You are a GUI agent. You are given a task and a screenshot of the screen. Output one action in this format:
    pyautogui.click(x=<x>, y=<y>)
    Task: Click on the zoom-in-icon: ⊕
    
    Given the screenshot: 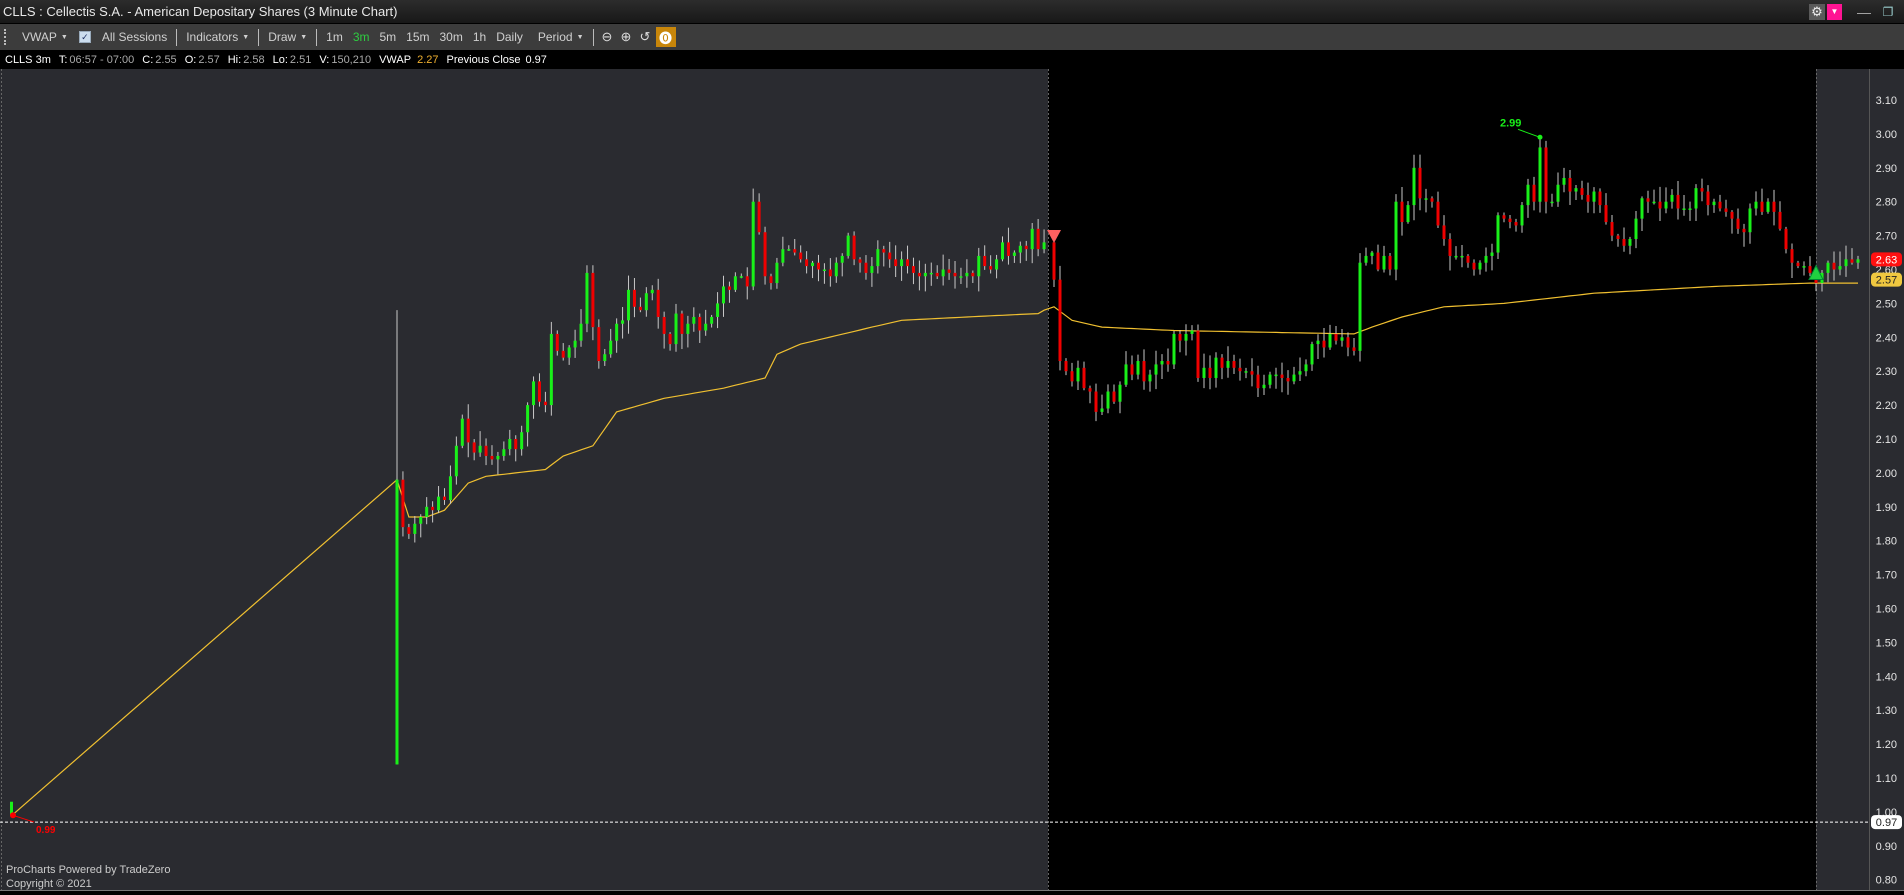 What is the action you would take?
    pyautogui.click(x=626, y=37)
    